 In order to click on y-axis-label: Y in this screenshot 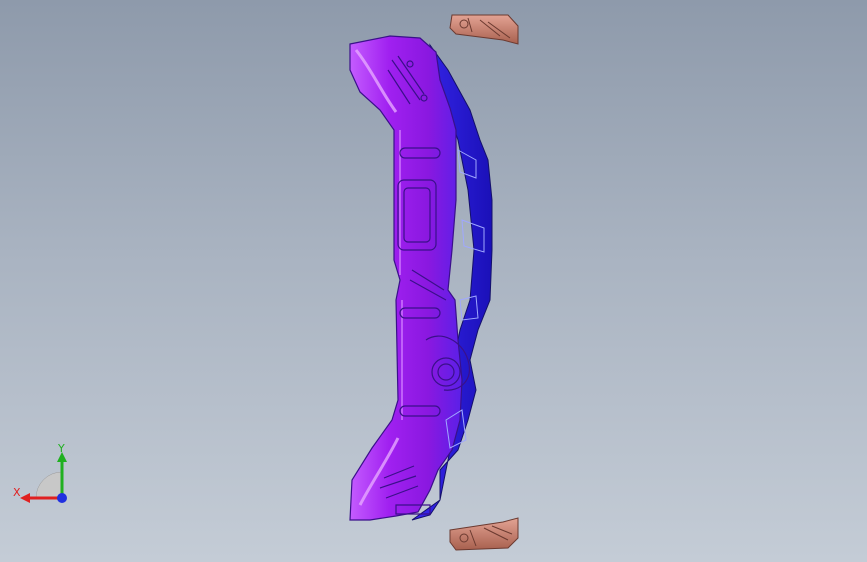, I will do `click(61, 448)`.